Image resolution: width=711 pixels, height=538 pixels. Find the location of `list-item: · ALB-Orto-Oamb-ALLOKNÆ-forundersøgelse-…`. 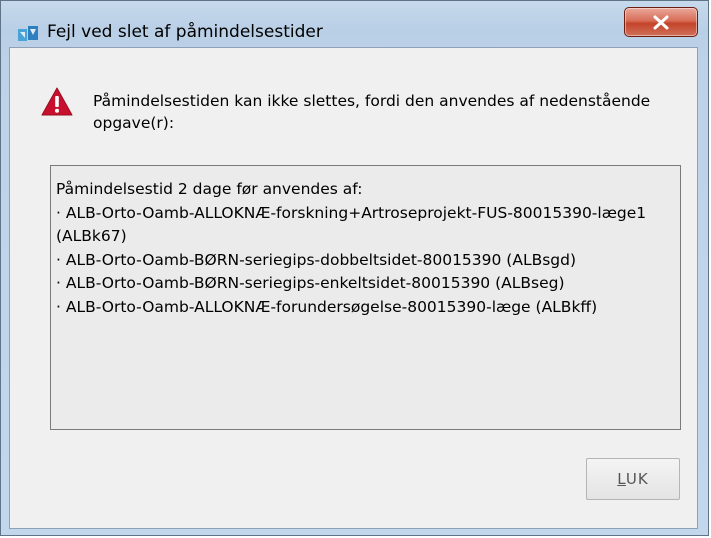

list-item: · ALB-Orto-Oamb-ALLOKNÆ-forundersøgelse-… is located at coordinates (327, 306).